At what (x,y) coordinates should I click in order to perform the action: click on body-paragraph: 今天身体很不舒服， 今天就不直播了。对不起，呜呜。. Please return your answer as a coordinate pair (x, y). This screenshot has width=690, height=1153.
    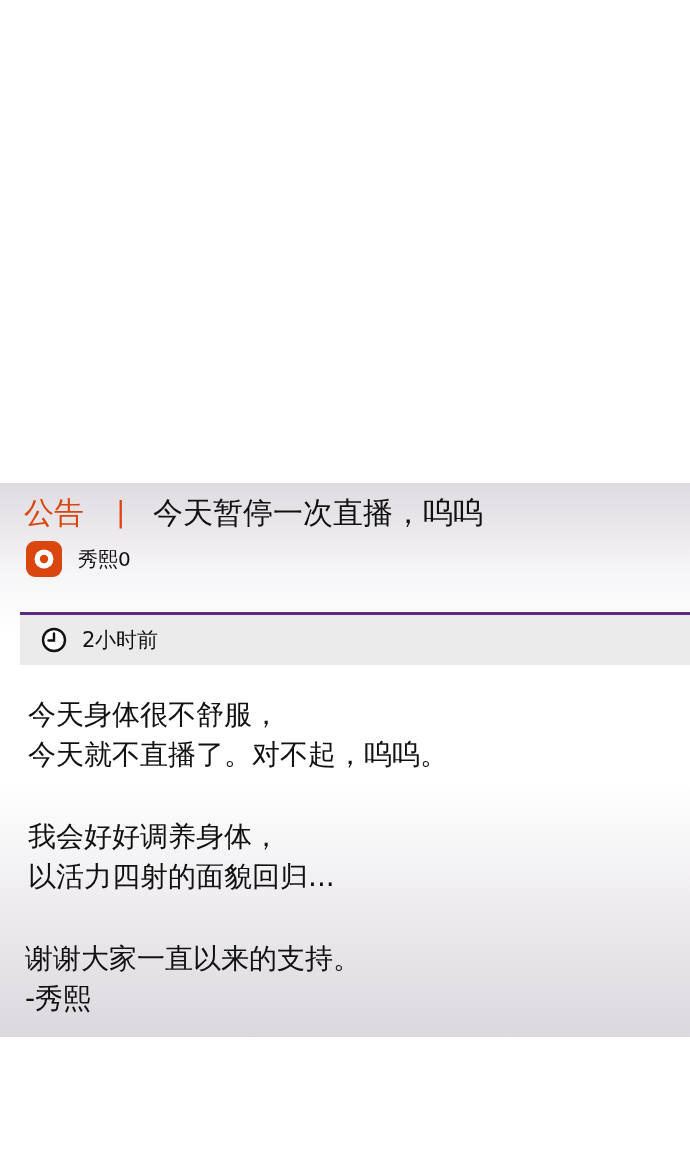
    Looking at the image, I should click on (238, 735).